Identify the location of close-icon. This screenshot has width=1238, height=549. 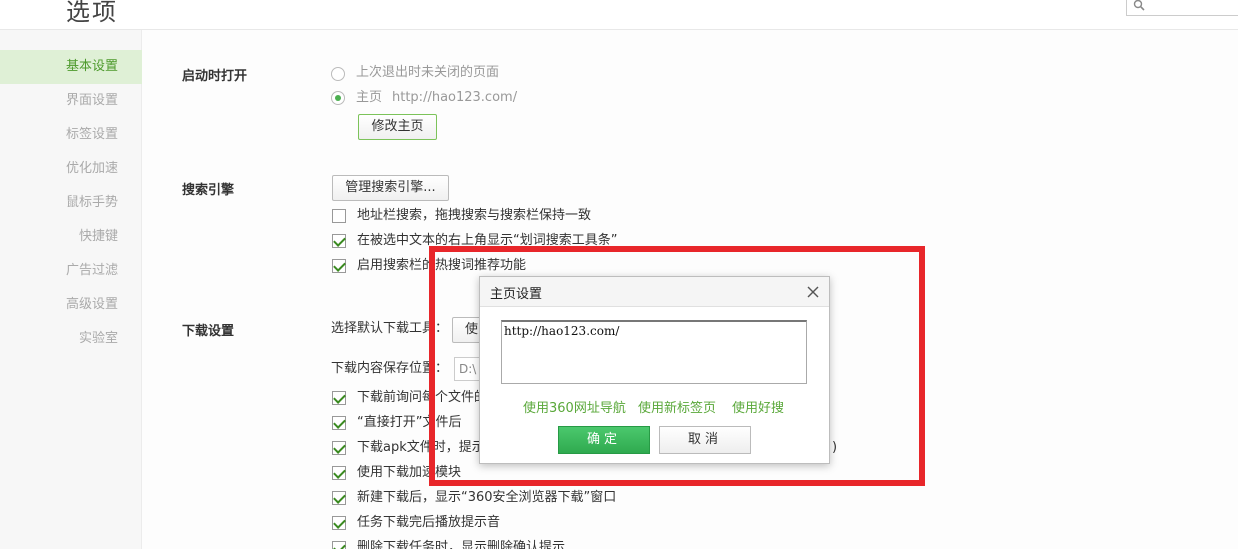
(813, 292).